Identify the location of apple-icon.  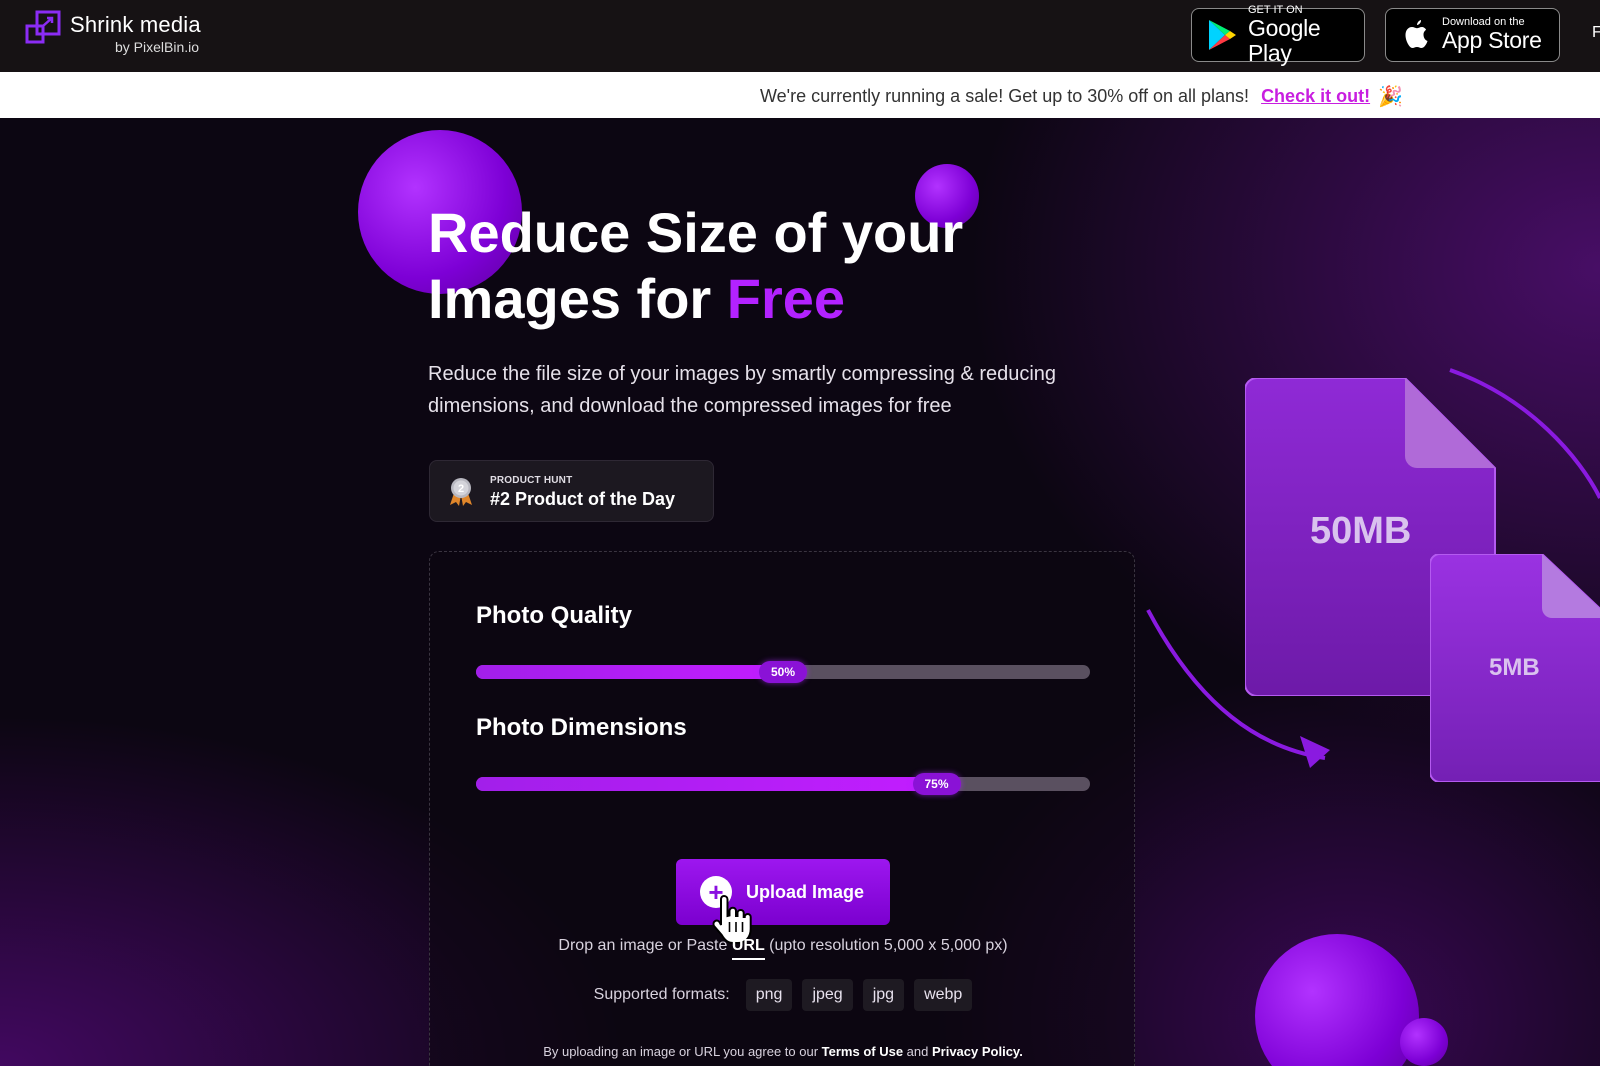
(1416, 34).